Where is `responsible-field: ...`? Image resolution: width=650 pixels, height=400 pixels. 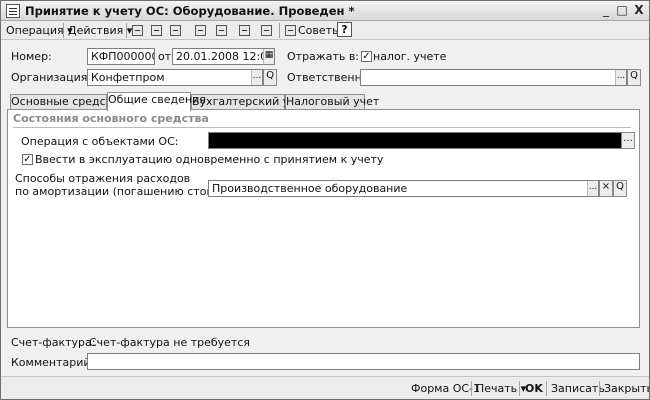
responsible-field: ... is located at coordinates (493, 77).